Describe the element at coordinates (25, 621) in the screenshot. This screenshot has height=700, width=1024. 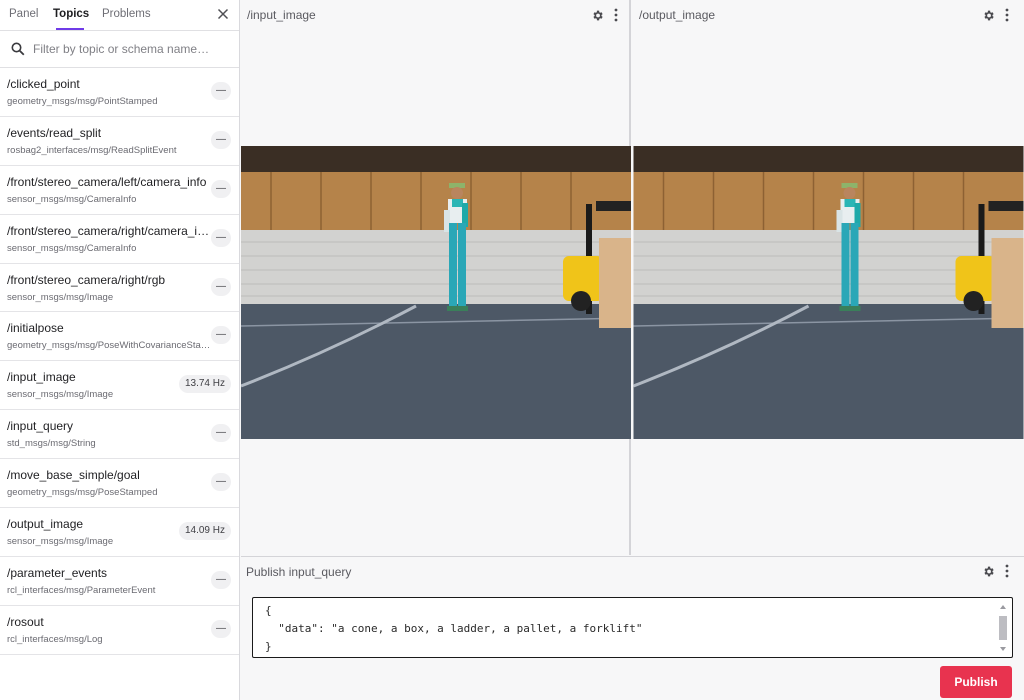
I see `topic-name: /rosout` at that location.